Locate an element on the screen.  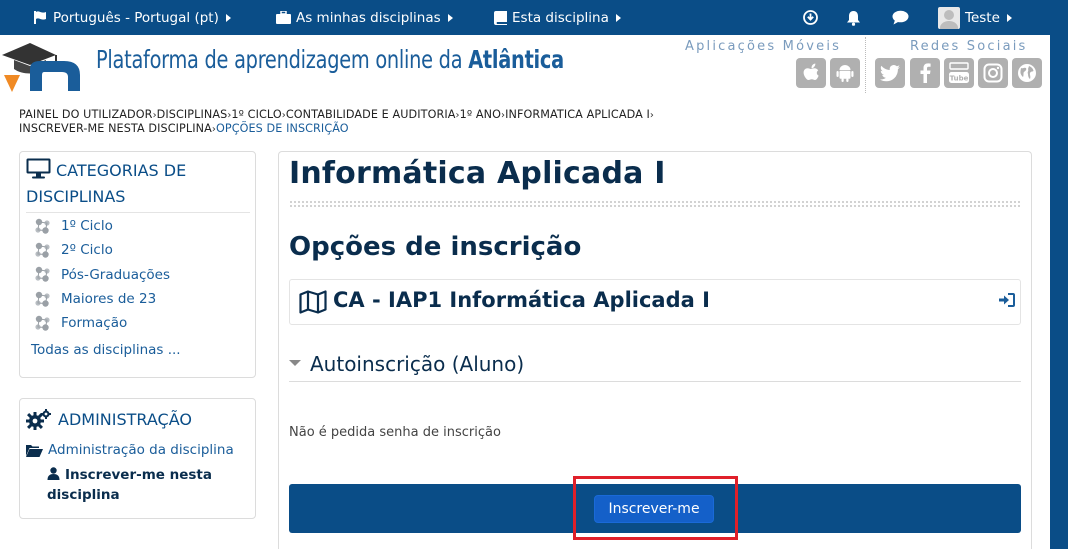
this-course-label: Esta disciplina is located at coordinates (560, 17).